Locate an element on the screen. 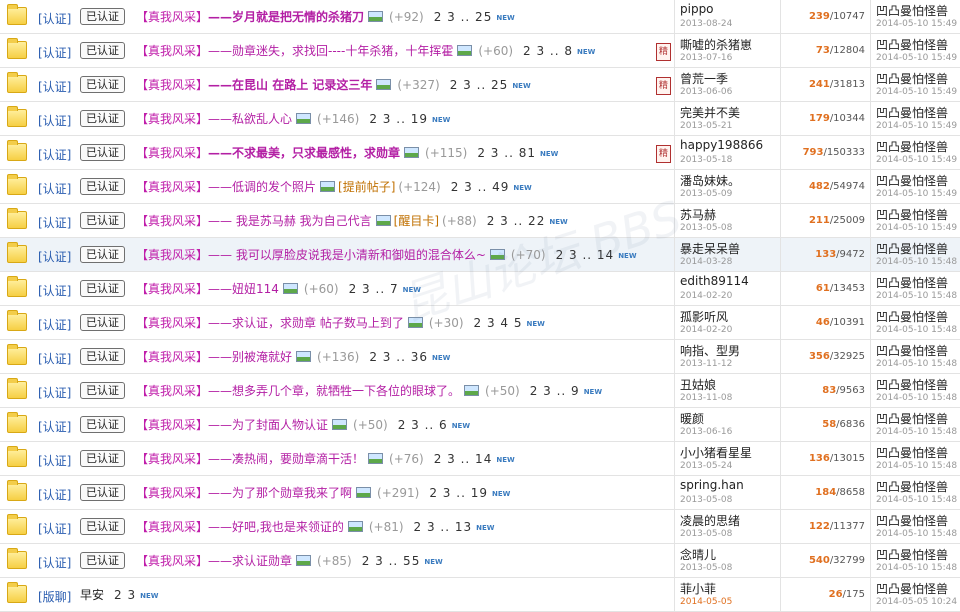 The image size is (960, 612). thread-title-link: ——妞妞114 is located at coordinates (243, 289).